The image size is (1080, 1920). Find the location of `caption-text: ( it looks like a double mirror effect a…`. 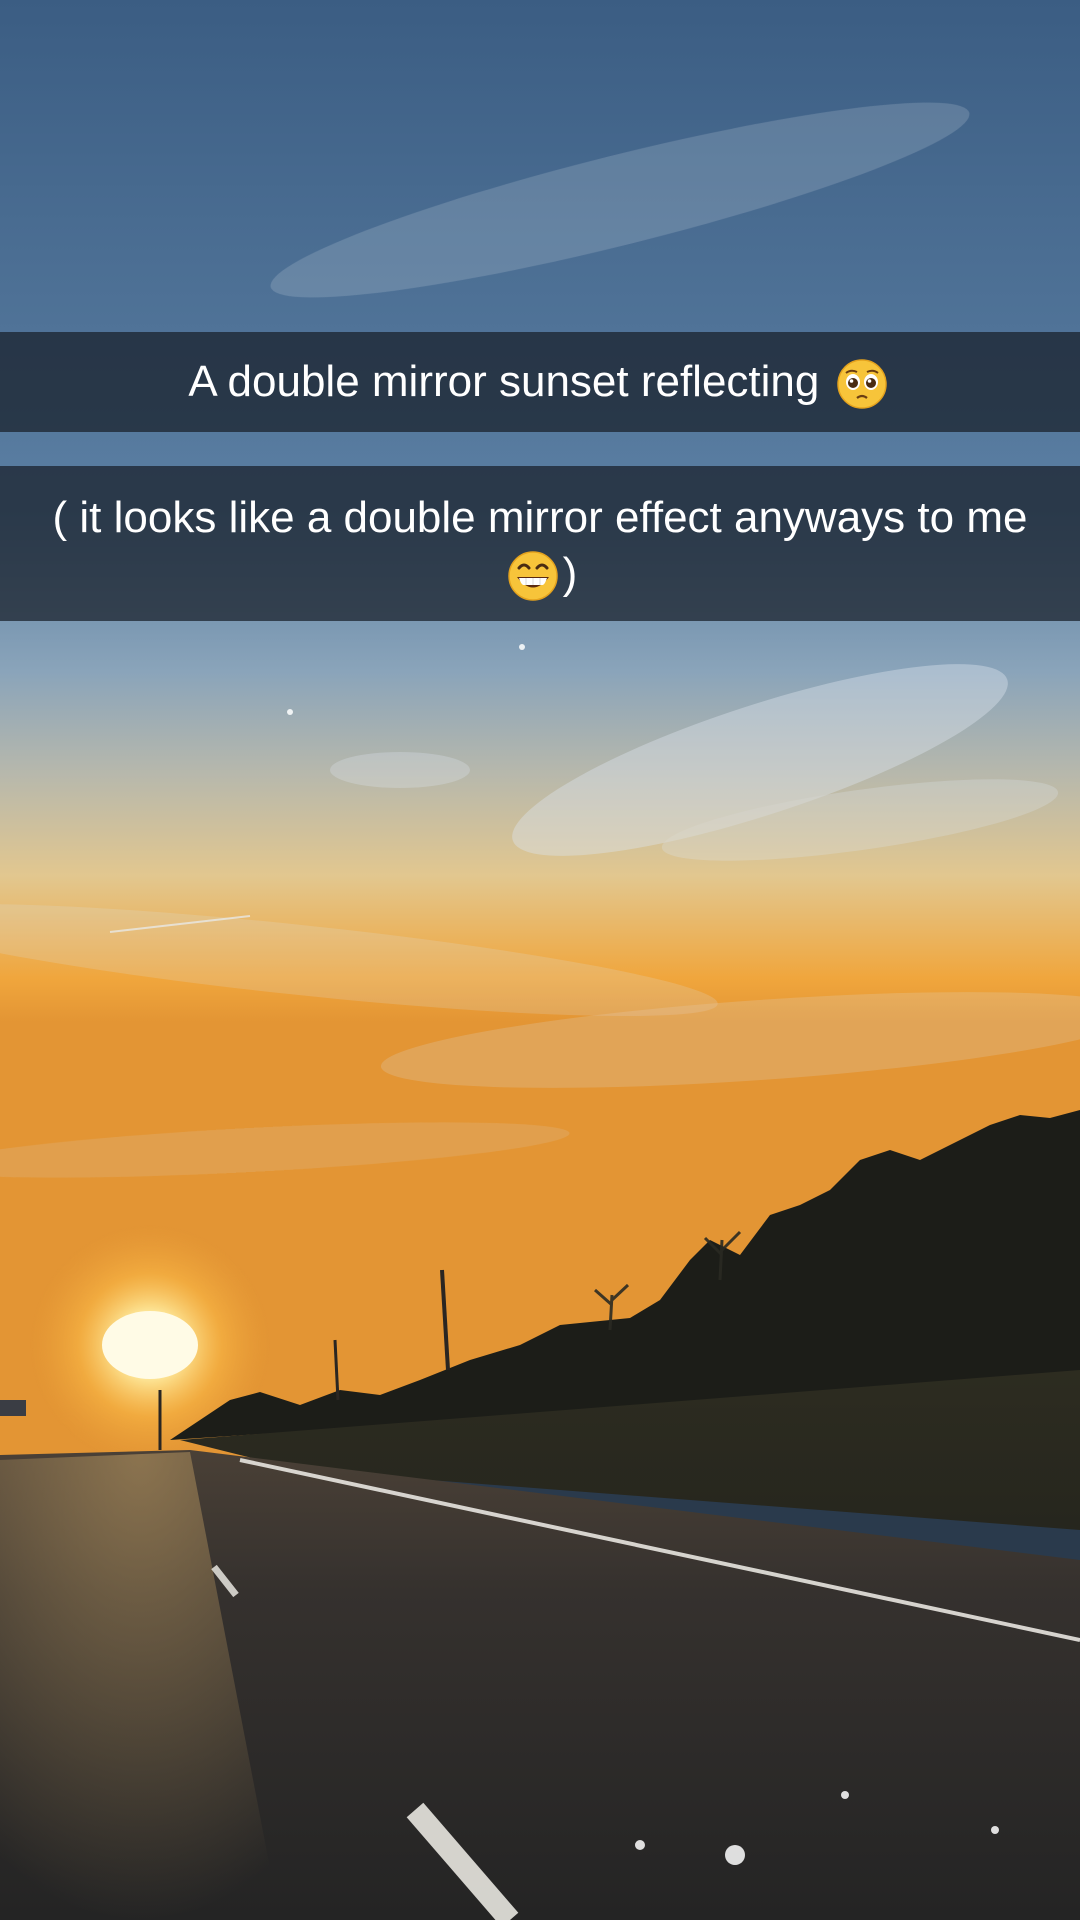

caption-text: ( it looks like a double mirror effect a… is located at coordinates (540, 517).